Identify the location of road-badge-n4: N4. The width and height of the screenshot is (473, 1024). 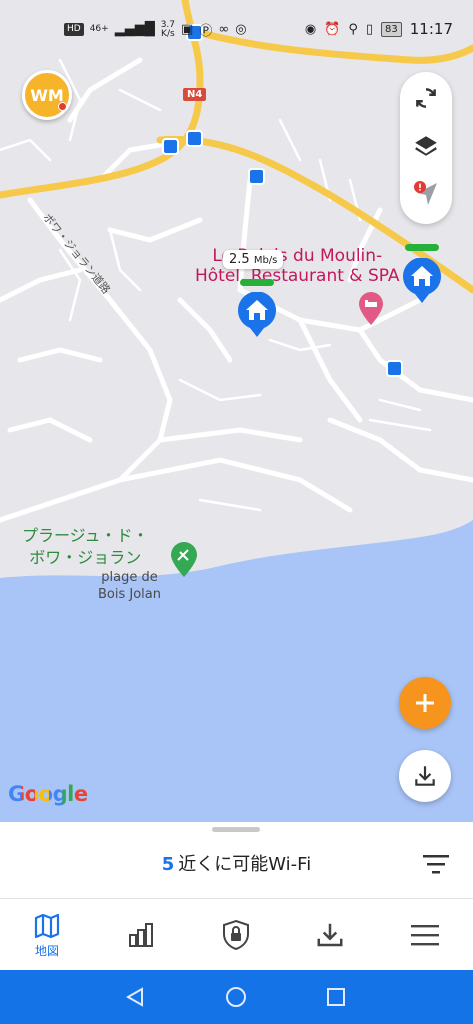
(195, 94).